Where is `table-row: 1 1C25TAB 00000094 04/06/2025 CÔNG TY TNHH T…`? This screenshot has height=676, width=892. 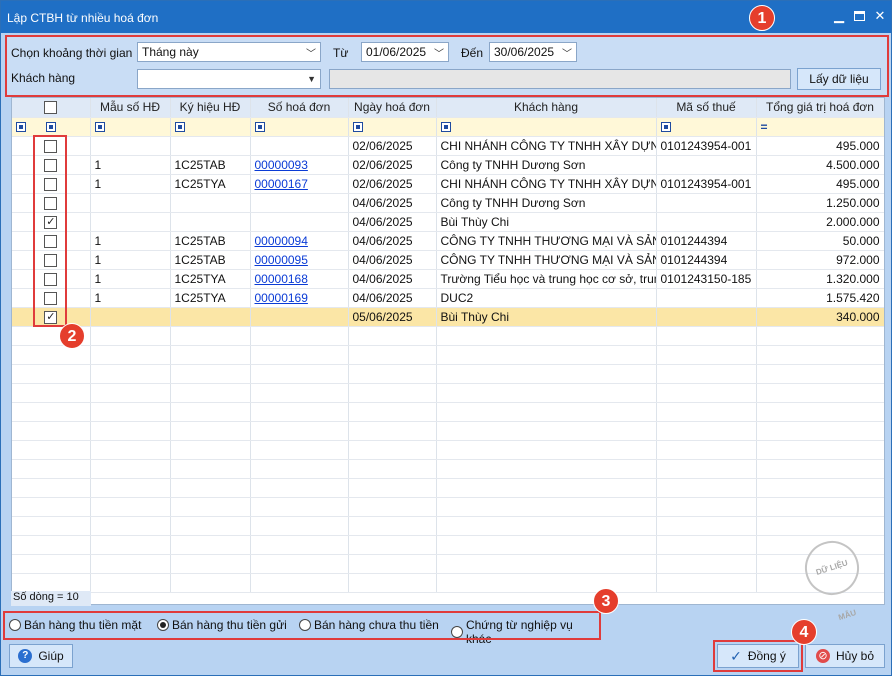
table-row: 1 1C25TAB 00000094 04/06/2025 CÔNG TY TNHH T… is located at coordinates (448, 241).